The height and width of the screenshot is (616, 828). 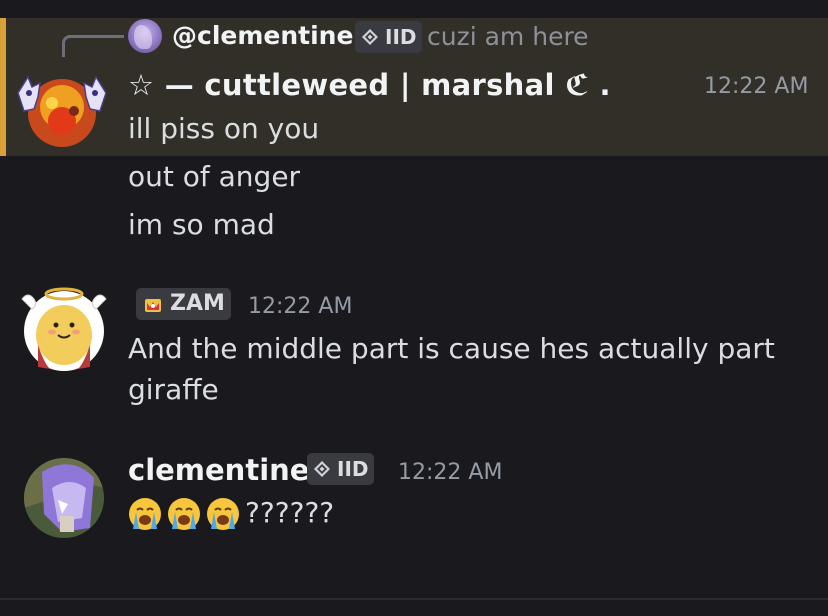 What do you see at coordinates (369, 85) in the screenshot?
I see `cuttleweed-author-name: ☆ — cuttleweed | marshal ℭ .` at bounding box center [369, 85].